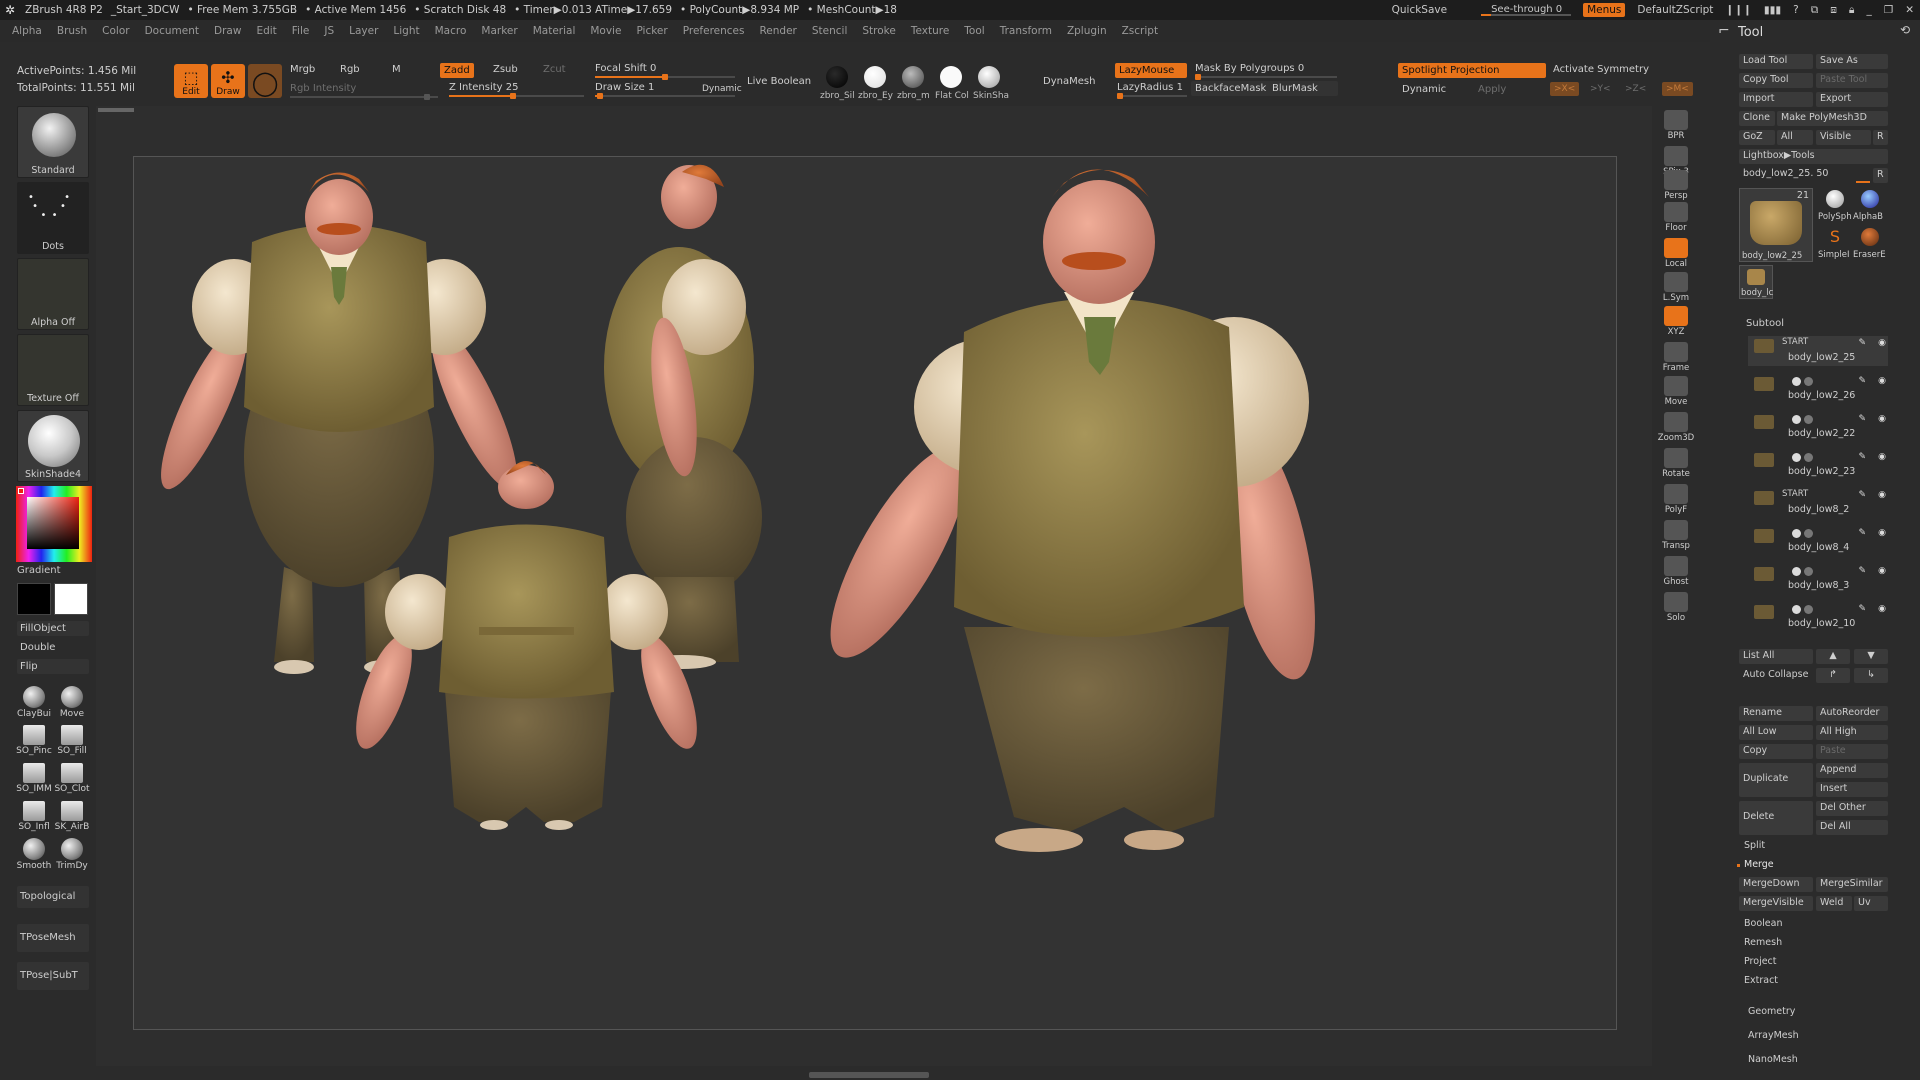 The height and width of the screenshot is (1080, 1920). Describe the element at coordinates (1472, 70) in the screenshot. I see `spotlight-projection-button: Spotlight Projection` at that location.